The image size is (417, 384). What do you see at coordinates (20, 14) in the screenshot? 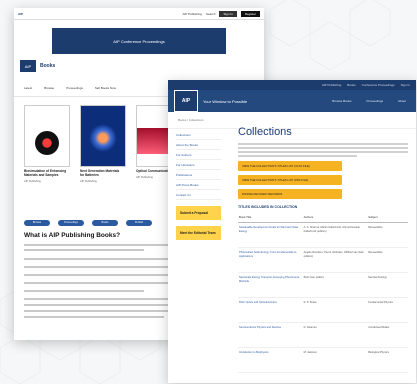
I see `topbar-logo: AIP` at bounding box center [20, 14].